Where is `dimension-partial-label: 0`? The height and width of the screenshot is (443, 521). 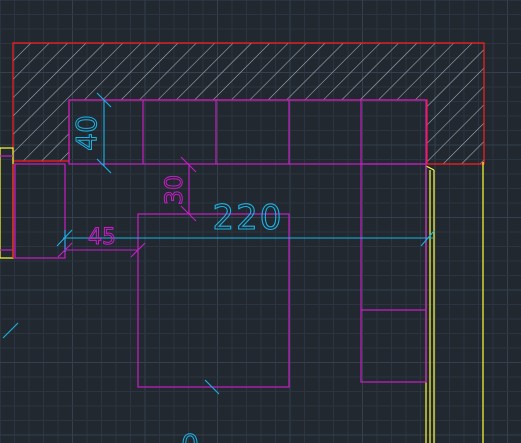 dimension-partial-label: 0 is located at coordinates (190, 435).